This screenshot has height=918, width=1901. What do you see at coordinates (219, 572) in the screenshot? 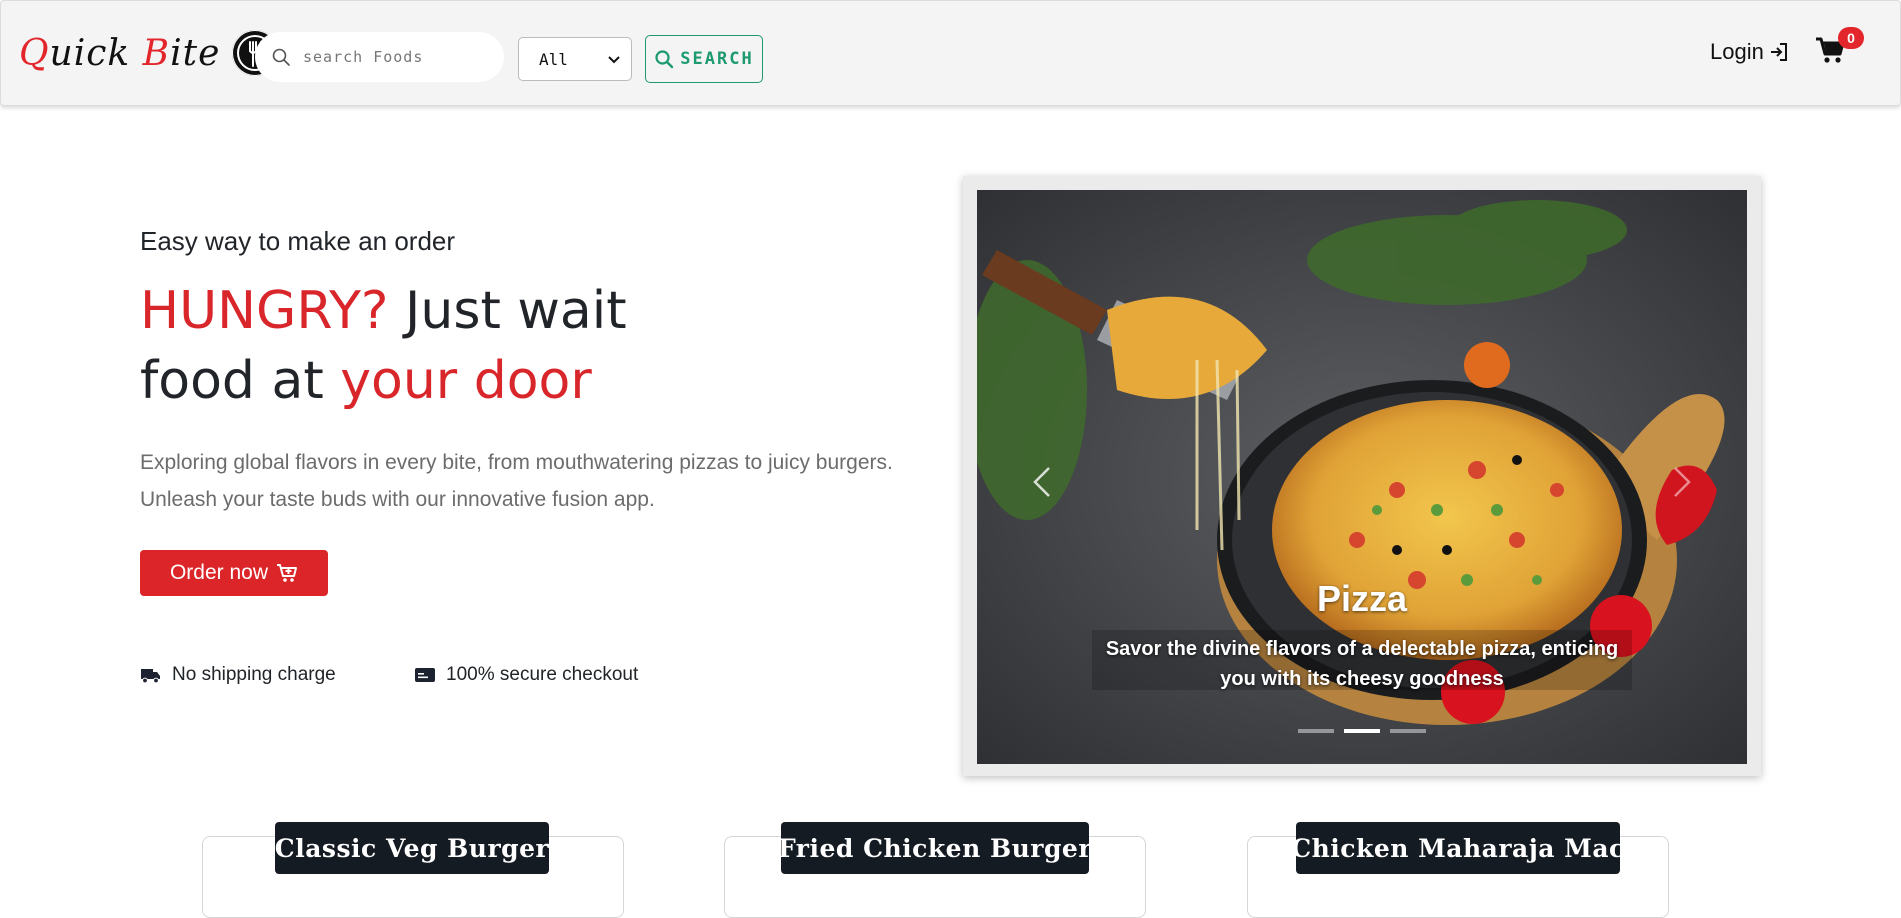
I see `order-now-label: Order now` at bounding box center [219, 572].